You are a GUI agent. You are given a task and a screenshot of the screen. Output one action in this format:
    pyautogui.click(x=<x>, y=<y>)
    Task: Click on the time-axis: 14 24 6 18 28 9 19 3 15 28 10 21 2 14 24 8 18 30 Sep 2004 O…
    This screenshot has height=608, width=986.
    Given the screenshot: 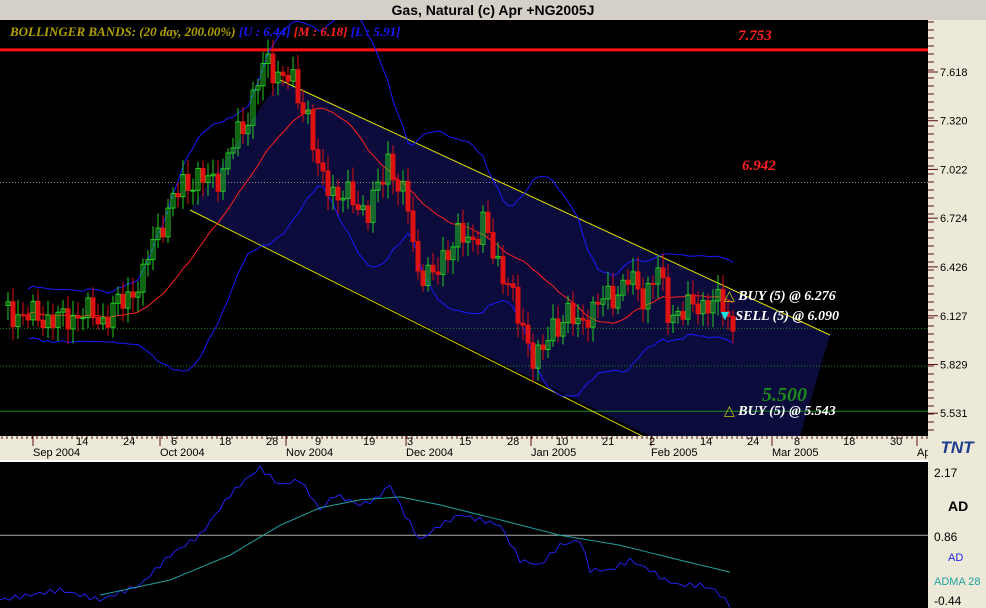 What is the action you would take?
    pyautogui.click(x=467, y=449)
    